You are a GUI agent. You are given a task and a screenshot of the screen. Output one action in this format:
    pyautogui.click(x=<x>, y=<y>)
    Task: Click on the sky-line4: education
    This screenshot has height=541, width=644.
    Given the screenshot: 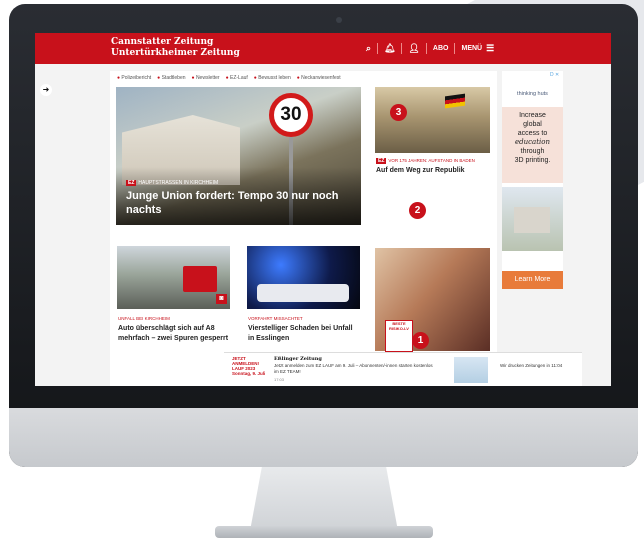 What is the action you would take?
    pyautogui.click(x=532, y=142)
    